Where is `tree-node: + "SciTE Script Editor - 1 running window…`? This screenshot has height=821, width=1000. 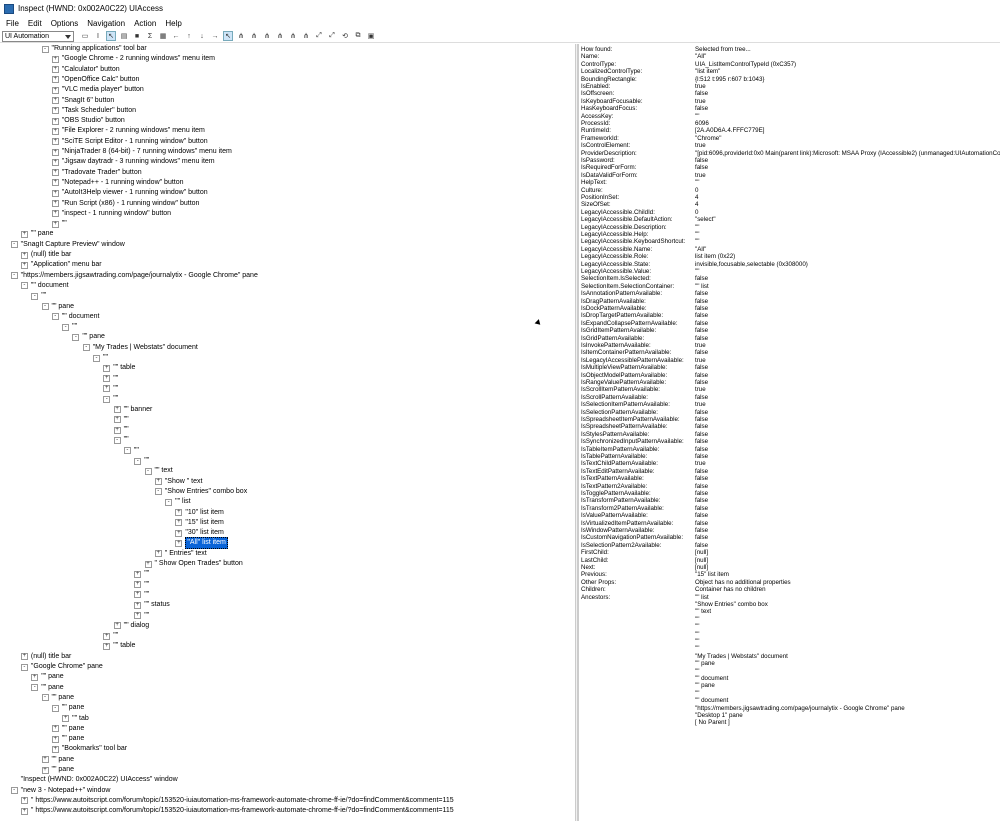
tree-node: + "SciTE Script Editor - 1 running window… is located at coordinates (129, 142).